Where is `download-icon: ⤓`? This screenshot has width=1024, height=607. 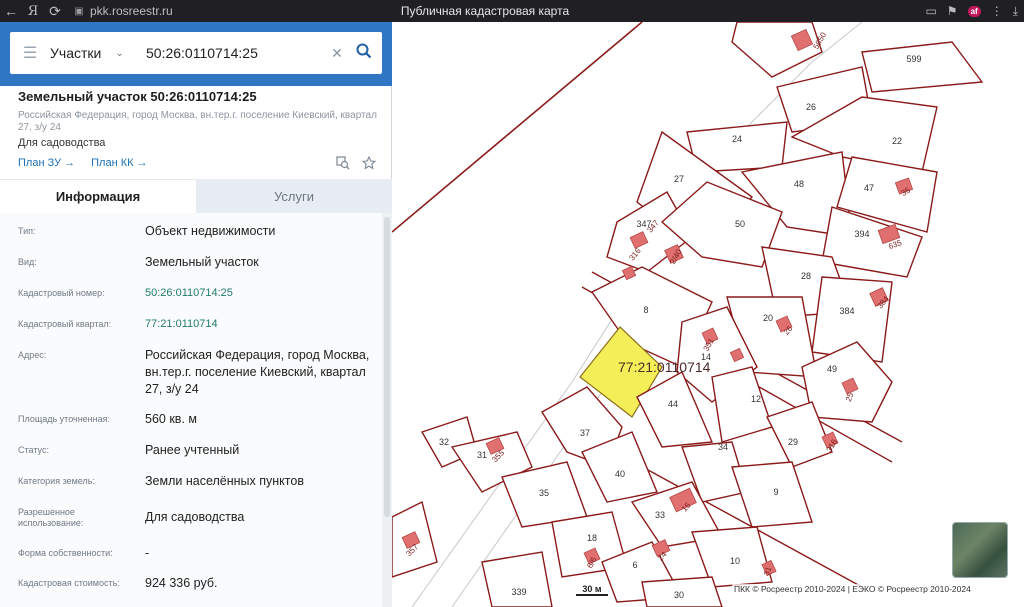 download-icon: ⤓ is located at coordinates (1015, 11).